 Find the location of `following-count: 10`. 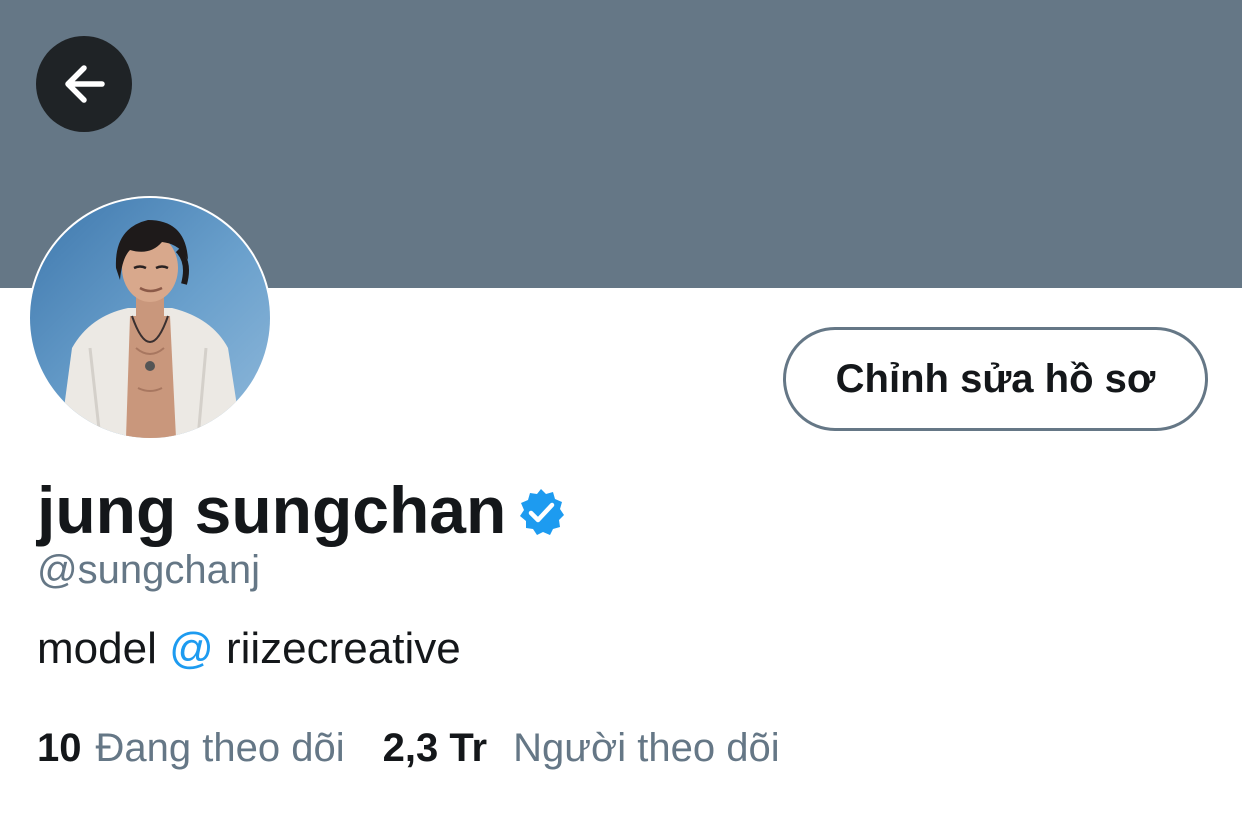

following-count: 10 is located at coordinates (59, 748).